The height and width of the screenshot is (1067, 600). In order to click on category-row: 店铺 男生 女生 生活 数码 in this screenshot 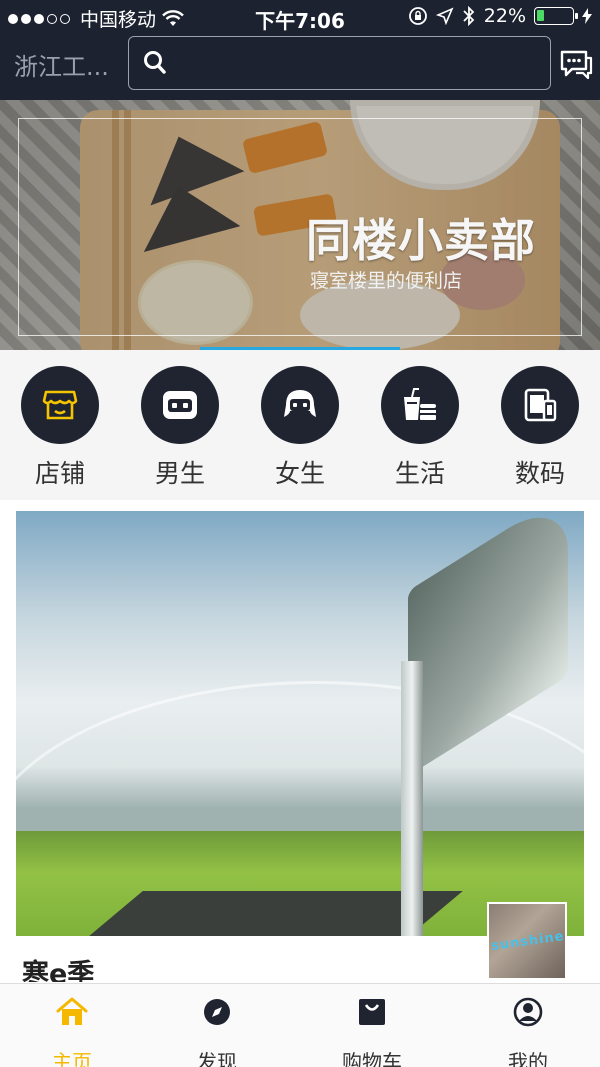, I will do `click(300, 425)`.